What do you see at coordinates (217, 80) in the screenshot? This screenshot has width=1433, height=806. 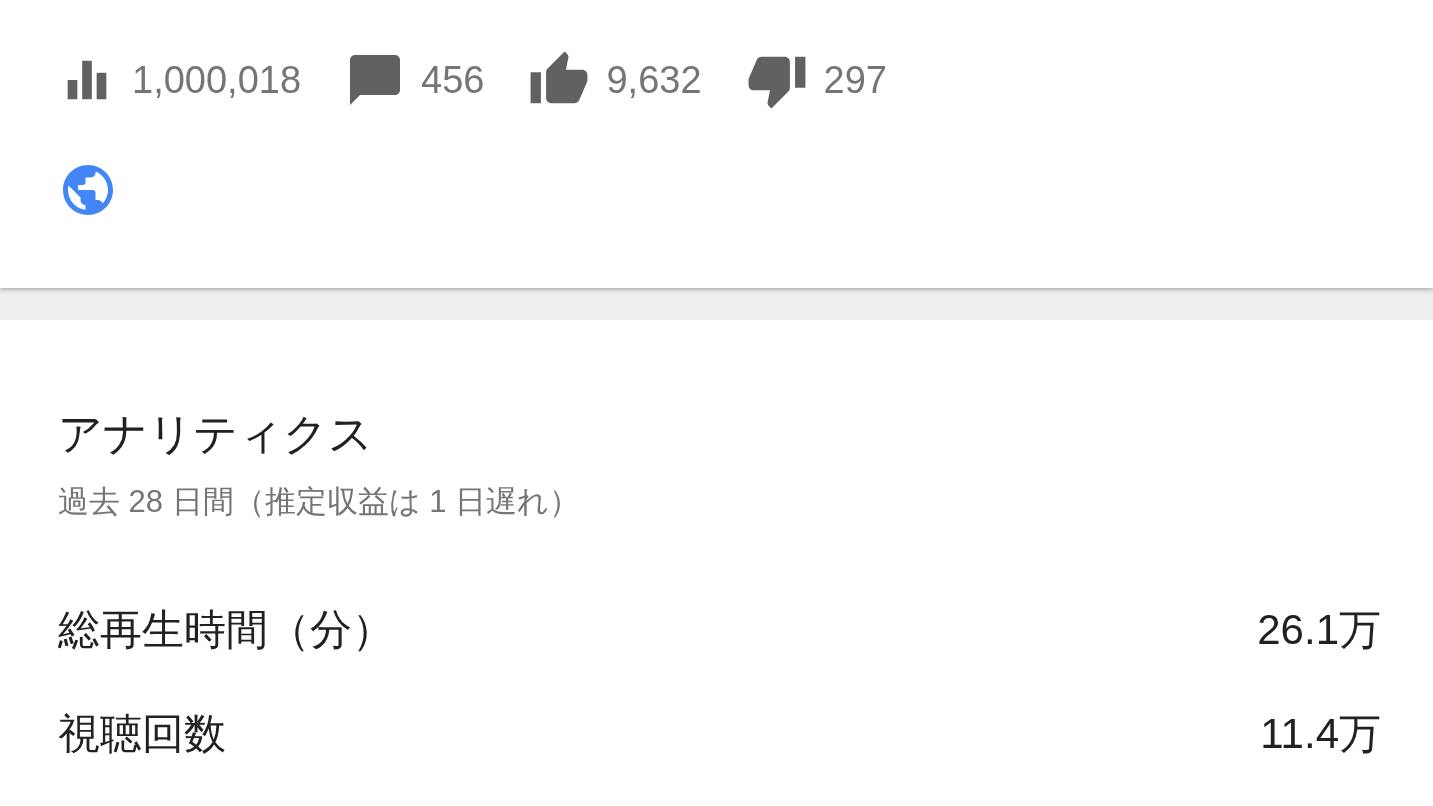 I see `stat-count: 1,000,018` at bounding box center [217, 80].